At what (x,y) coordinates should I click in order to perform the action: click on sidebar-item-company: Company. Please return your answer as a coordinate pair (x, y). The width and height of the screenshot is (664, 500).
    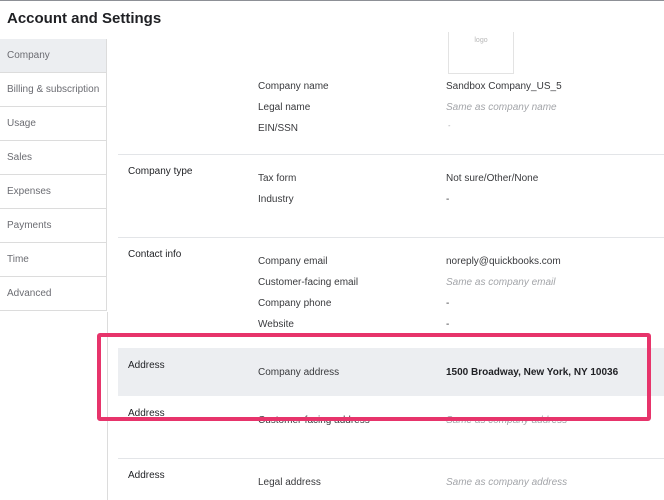
    Looking at the image, I should click on (53, 56).